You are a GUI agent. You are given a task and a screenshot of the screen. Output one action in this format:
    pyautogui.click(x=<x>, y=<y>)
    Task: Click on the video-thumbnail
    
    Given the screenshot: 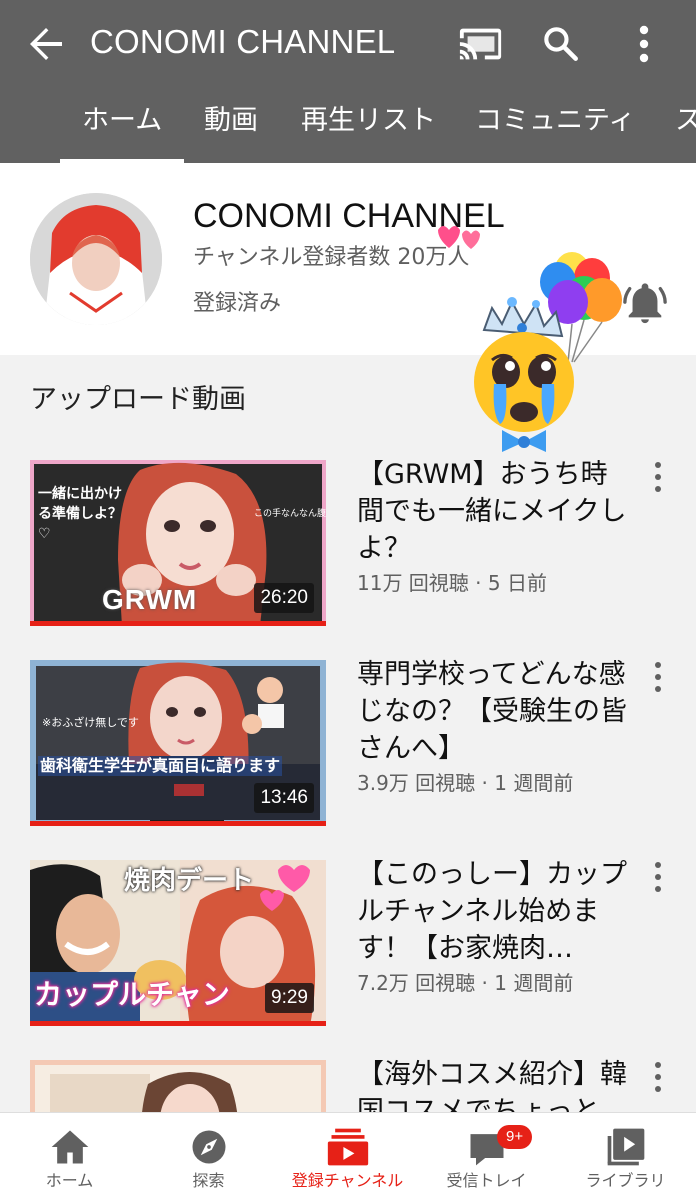 What is the action you would take?
    pyautogui.click(x=178, y=1086)
    